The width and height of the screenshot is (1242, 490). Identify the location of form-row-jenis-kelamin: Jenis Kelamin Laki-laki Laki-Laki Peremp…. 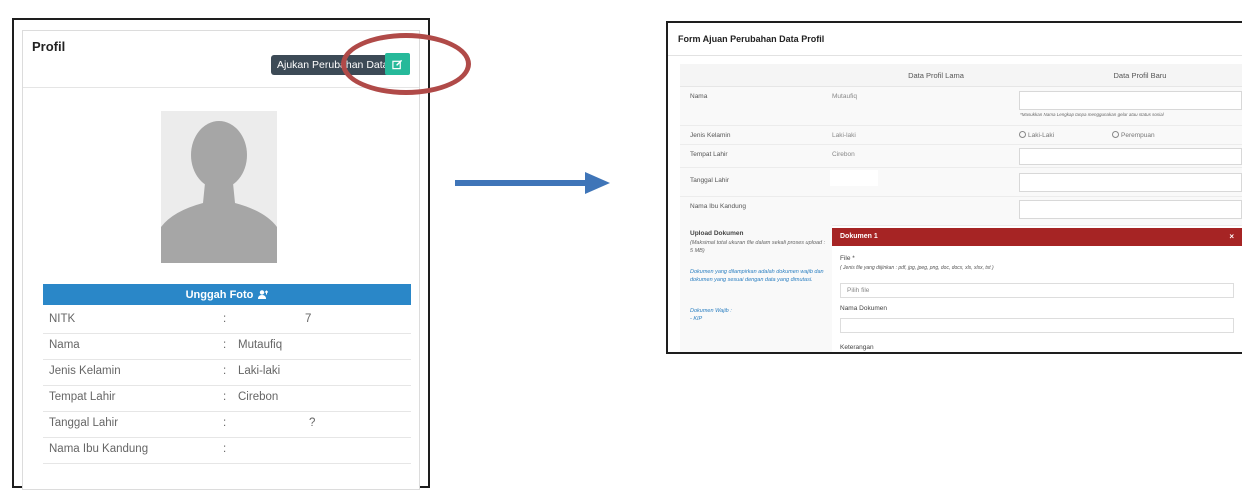
(961, 135).